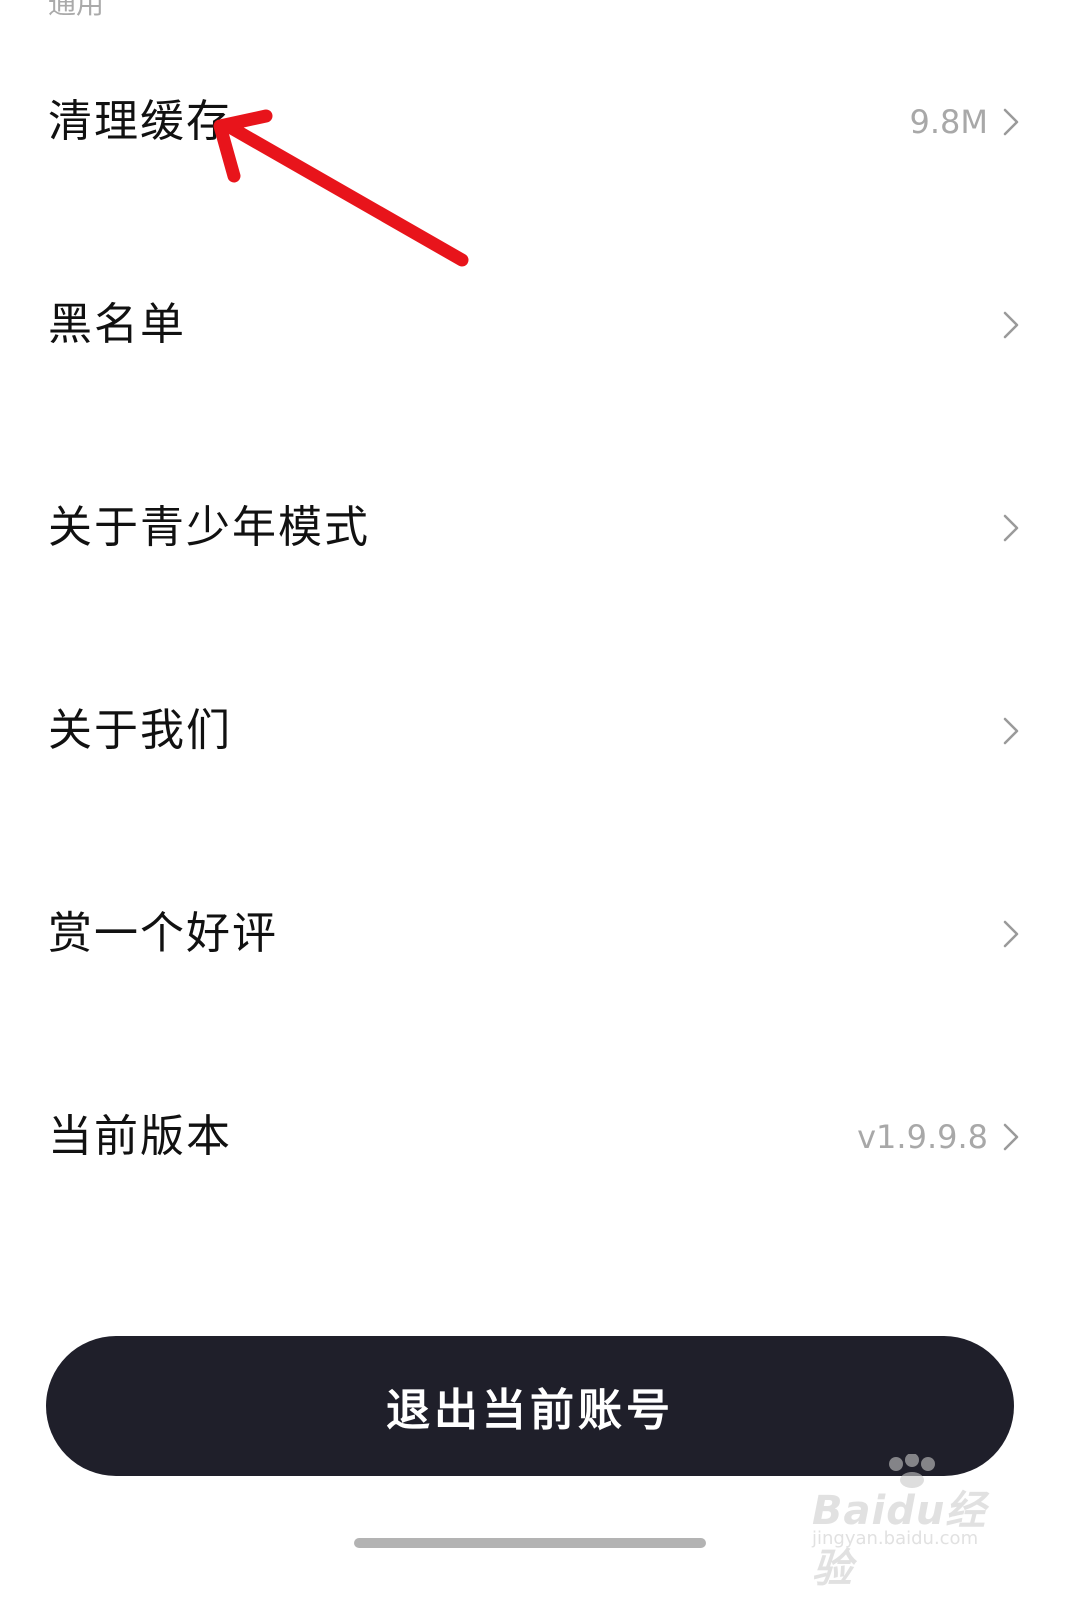 This screenshot has width=1080, height=1600. Describe the element at coordinates (540, 1137) in the screenshot. I see `row-current-version: 当前版本 v1.9.9.8` at that location.